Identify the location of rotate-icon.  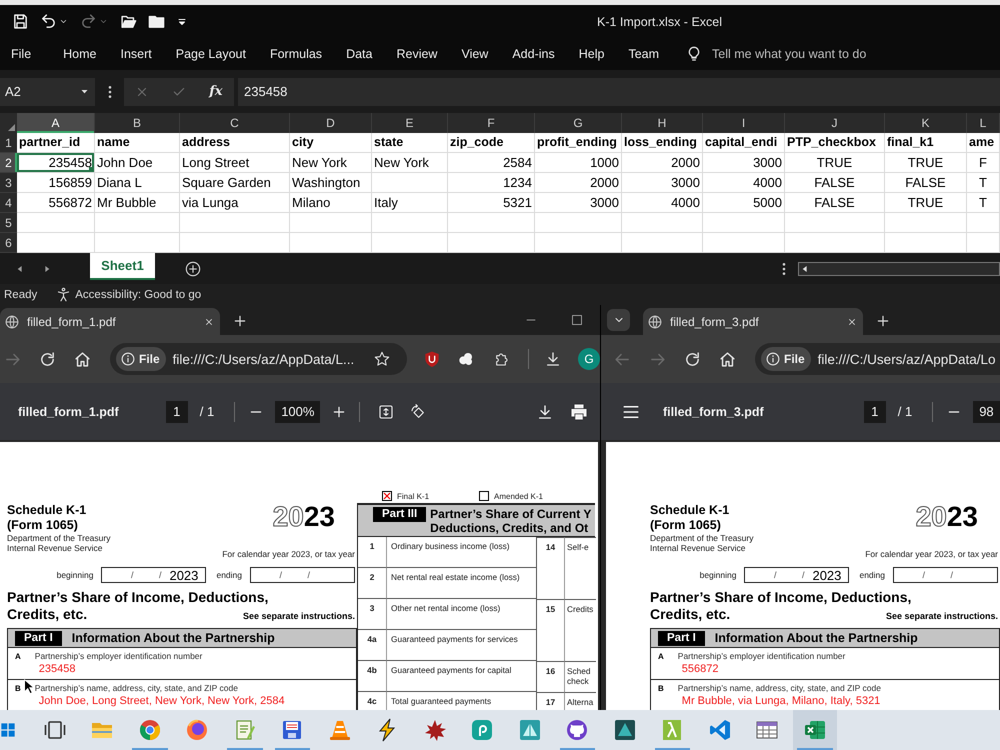
(418, 412).